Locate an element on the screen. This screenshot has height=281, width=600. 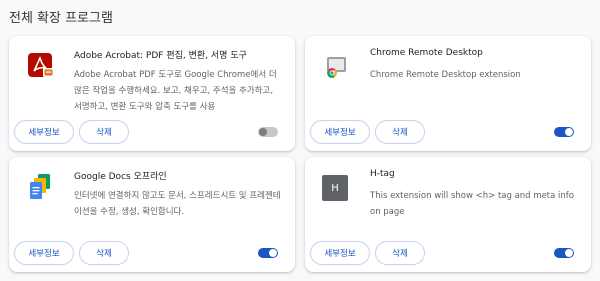
h-tag-icon: H is located at coordinates (335, 188).